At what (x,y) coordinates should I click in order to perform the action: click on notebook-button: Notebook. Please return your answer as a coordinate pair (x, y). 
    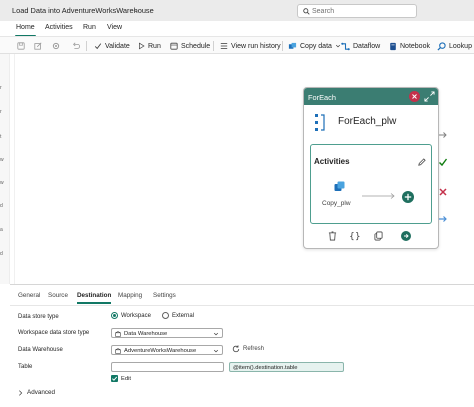
    Looking at the image, I should click on (409, 46).